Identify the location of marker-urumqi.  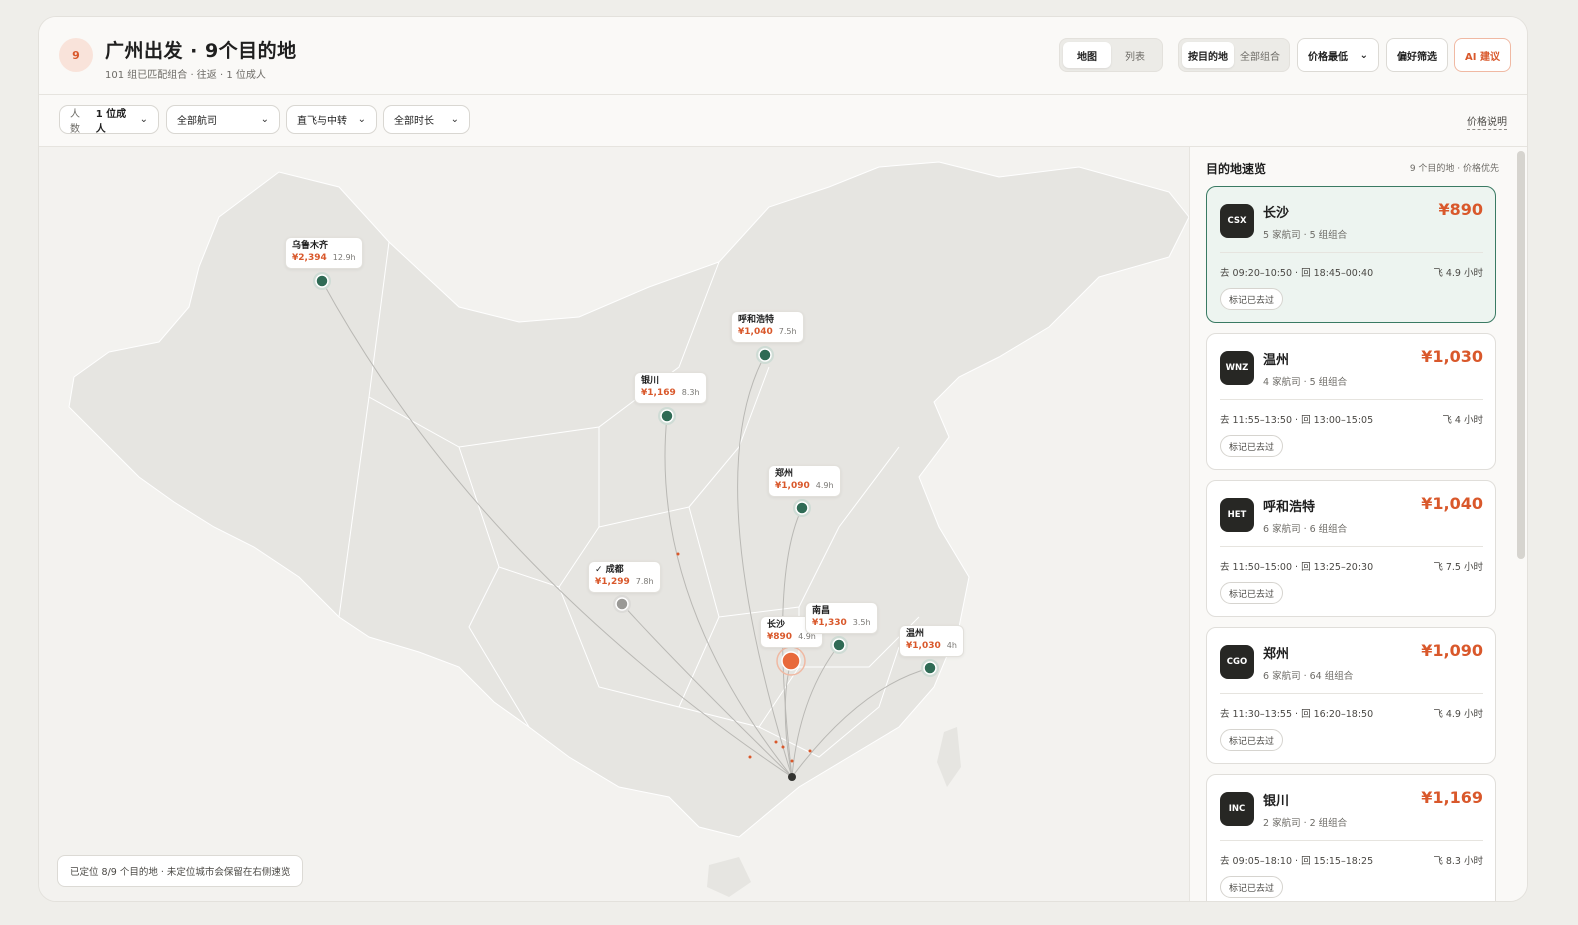
(322, 281).